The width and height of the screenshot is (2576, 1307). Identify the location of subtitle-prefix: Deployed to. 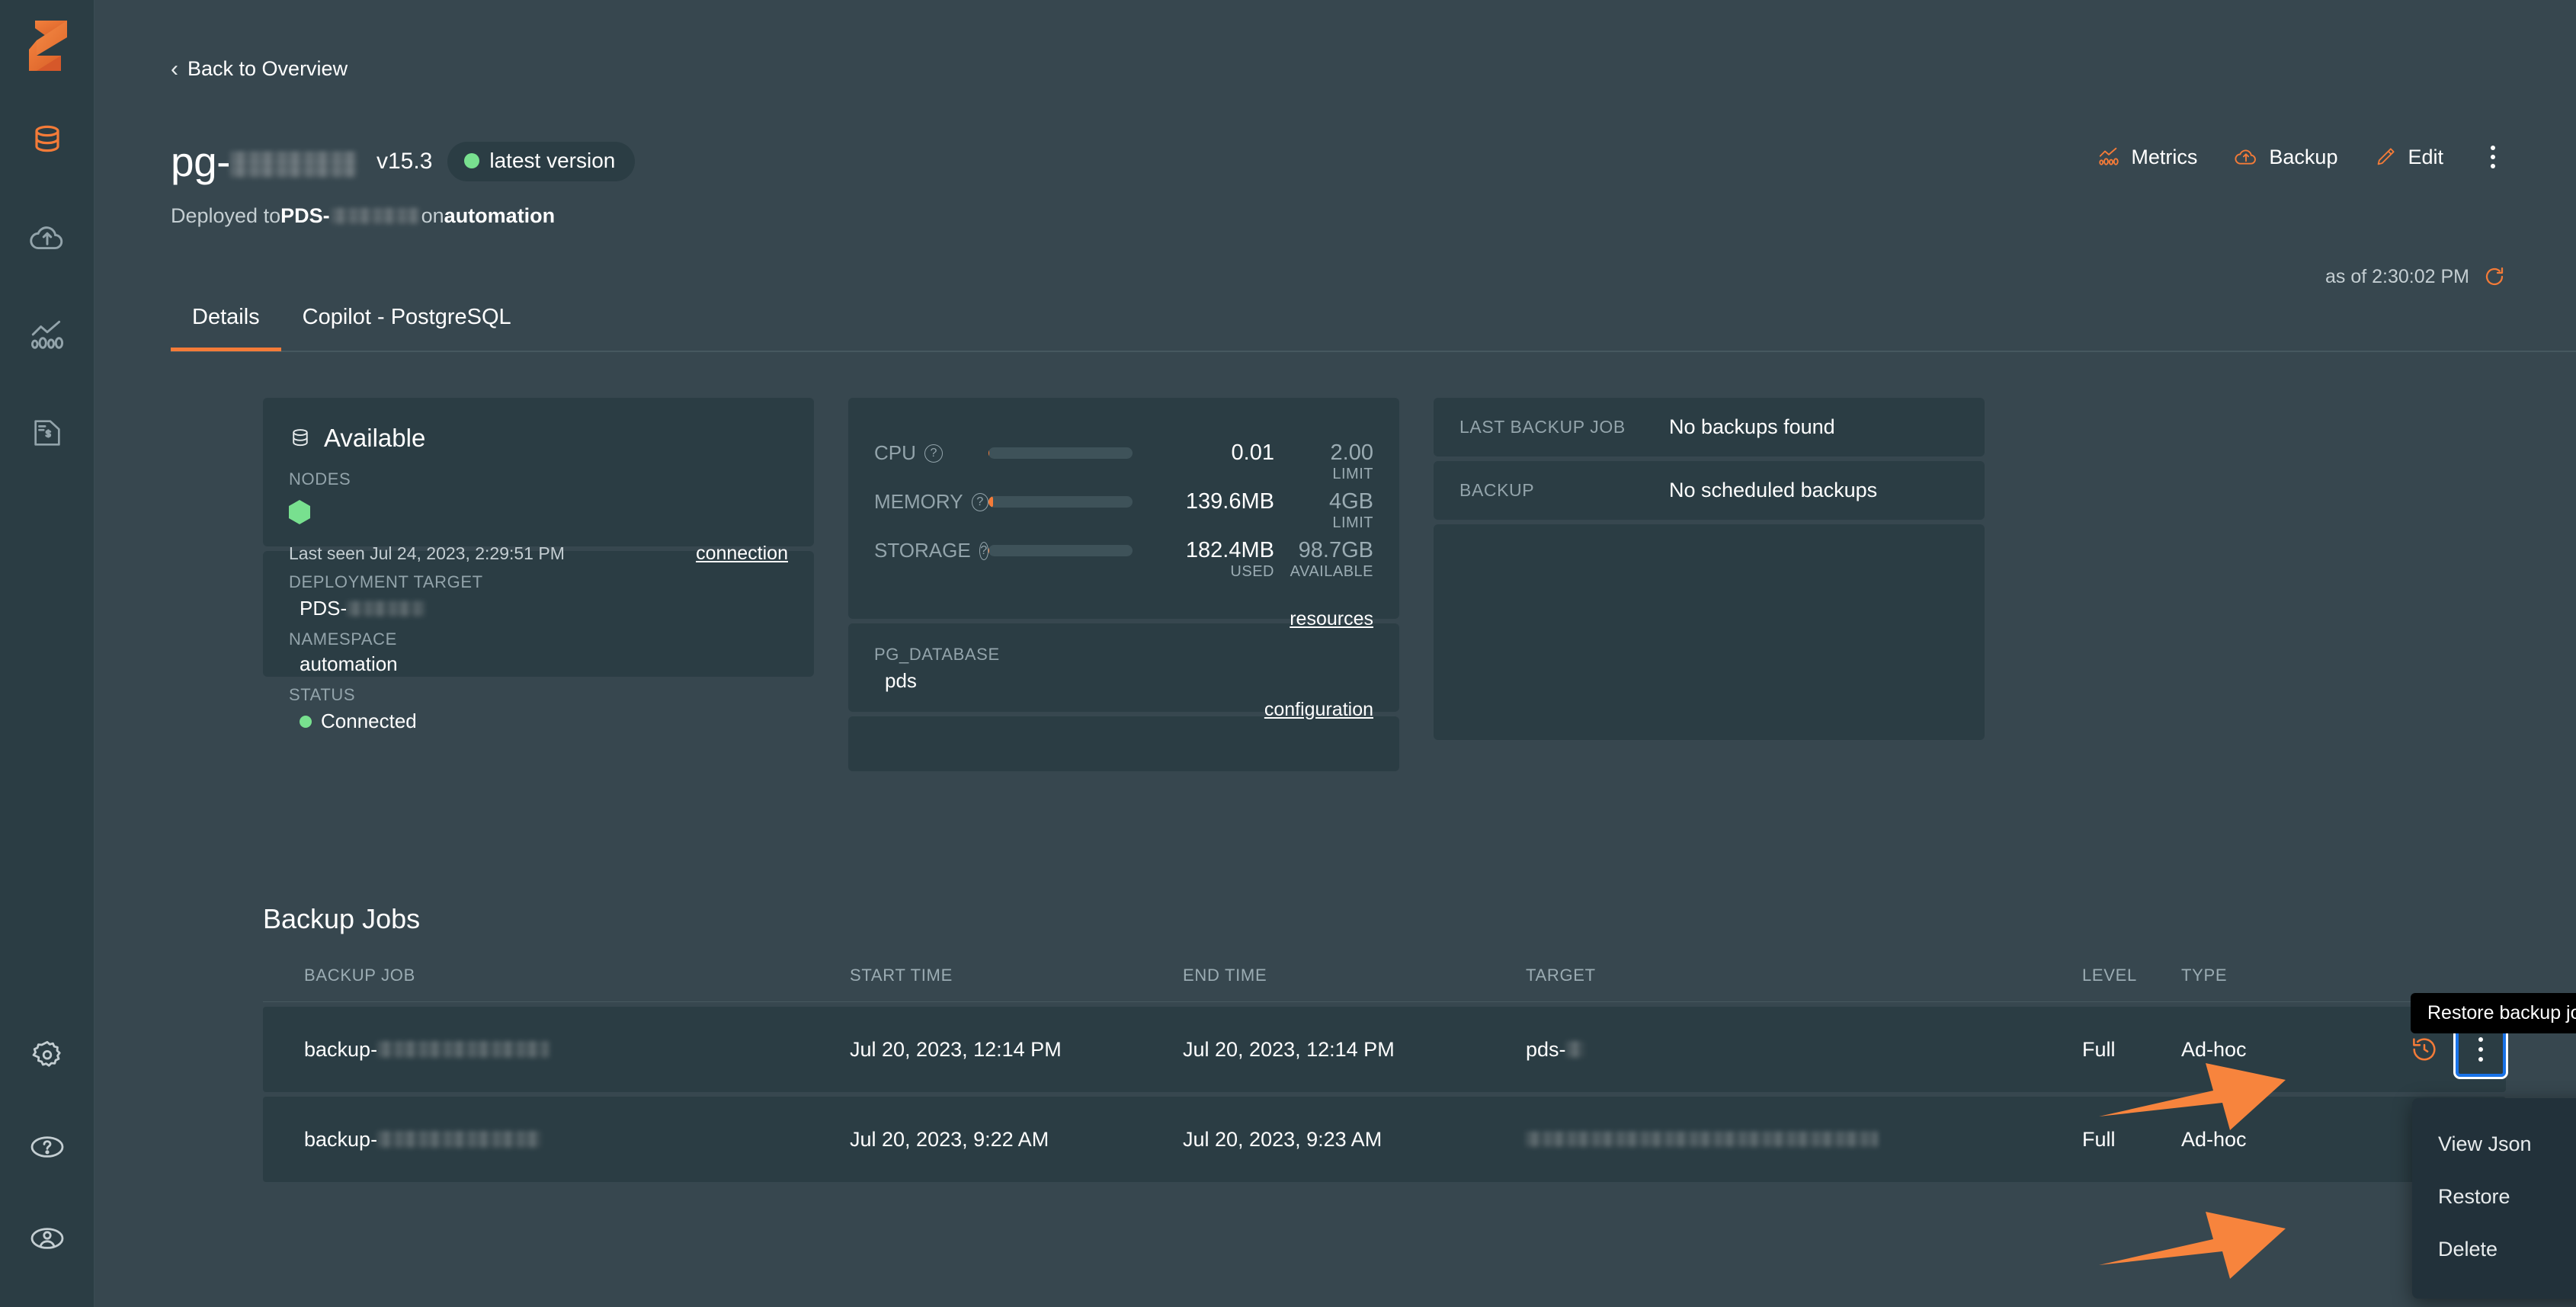
(226, 215).